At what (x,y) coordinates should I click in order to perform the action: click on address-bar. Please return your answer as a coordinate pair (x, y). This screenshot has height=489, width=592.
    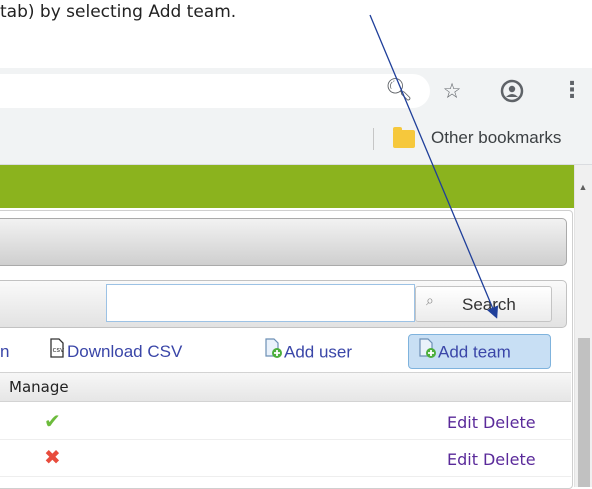
    Looking at the image, I should click on (215, 91).